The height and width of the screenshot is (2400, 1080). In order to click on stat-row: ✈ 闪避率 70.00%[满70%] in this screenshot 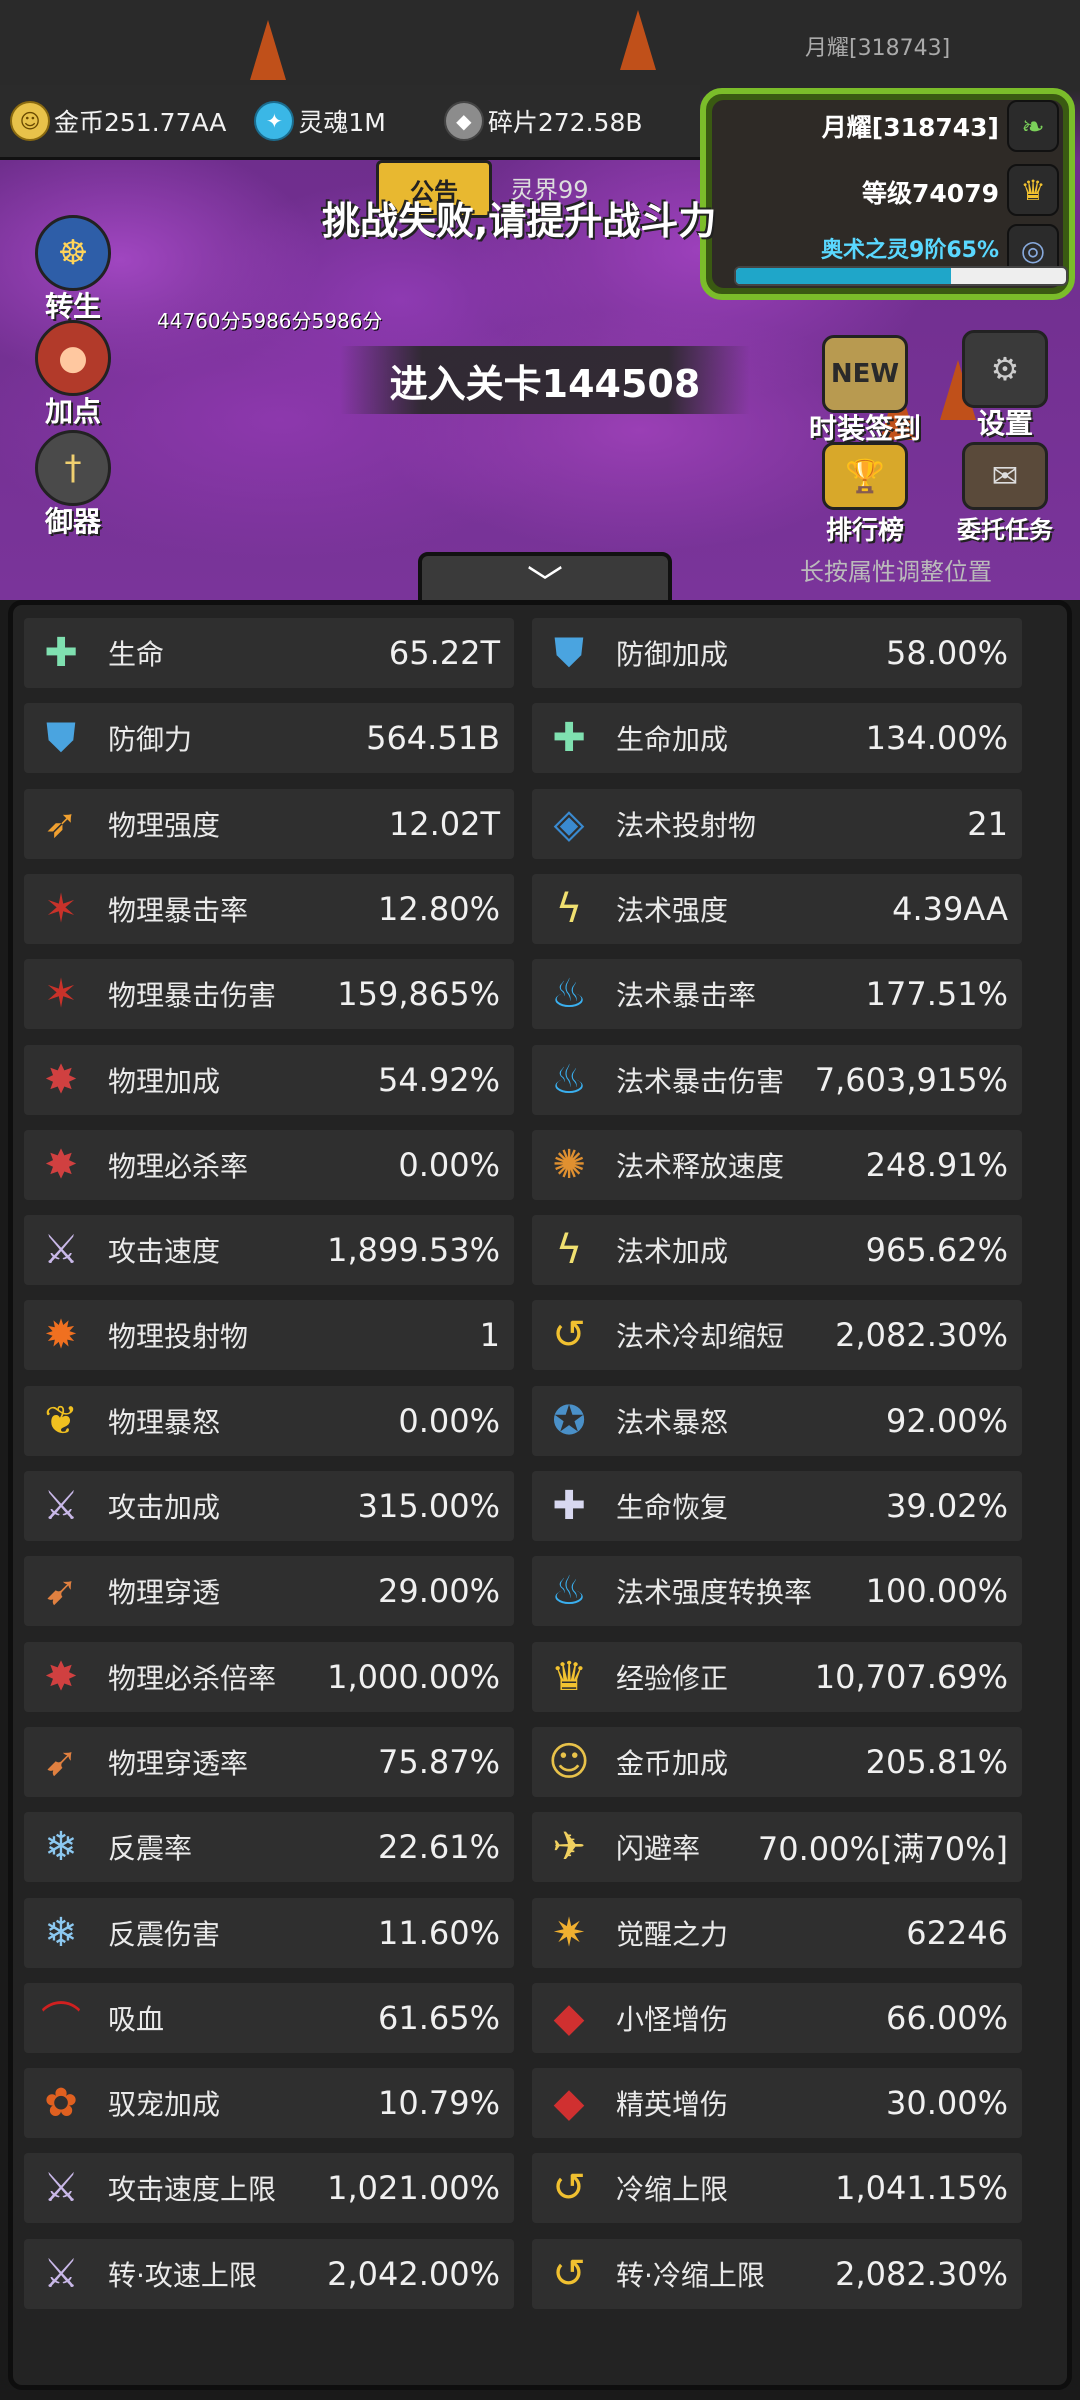, I will do `click(777, 1847)`.